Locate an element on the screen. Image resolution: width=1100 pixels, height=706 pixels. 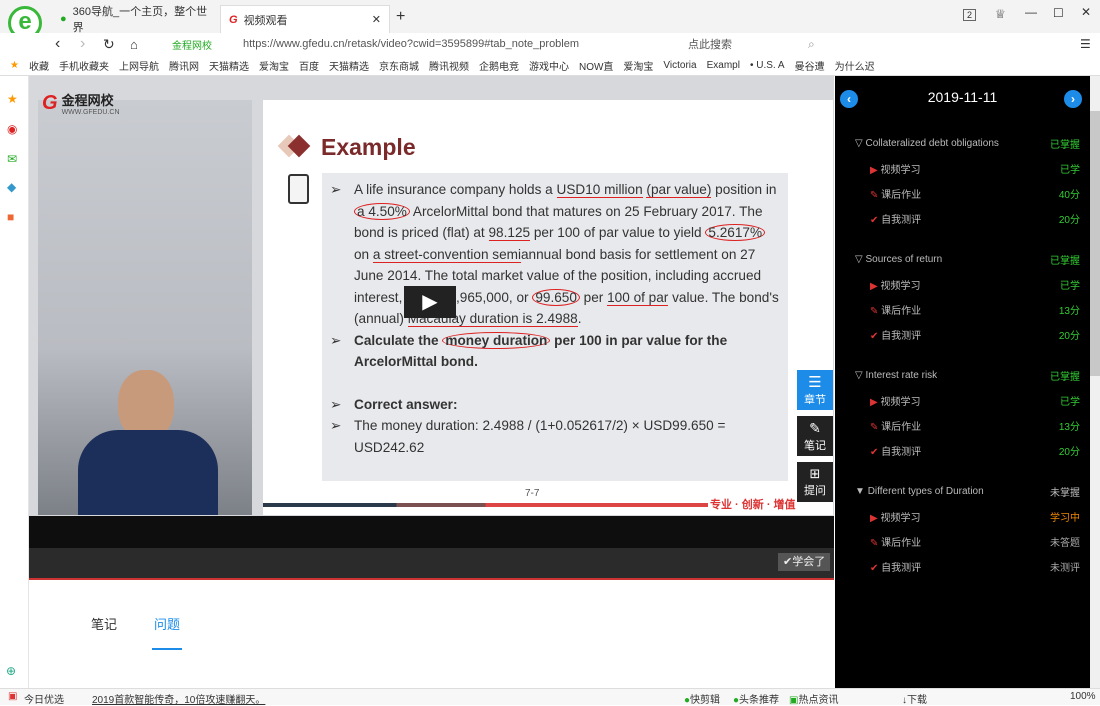
assistant-icon: ⊕ is located at coordinates (11, 671).